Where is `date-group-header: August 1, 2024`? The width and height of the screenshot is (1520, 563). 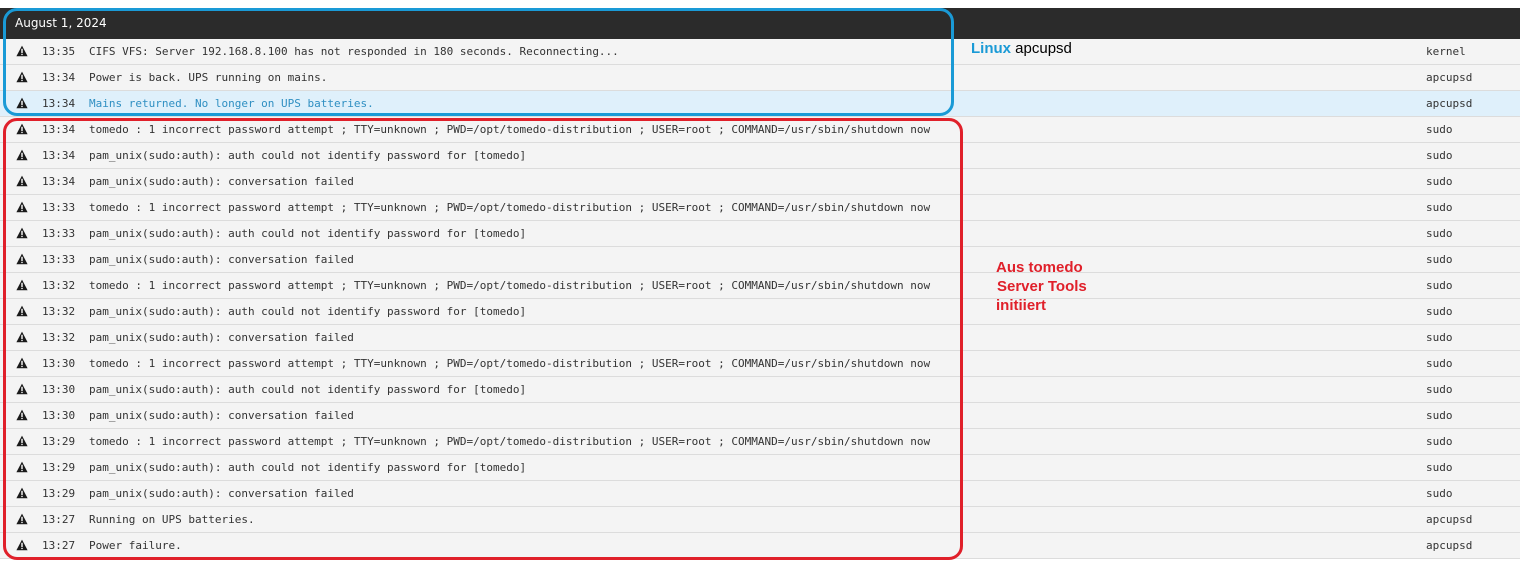 date-group-header: August 1, 2024 is located at coordinates (760, 23).